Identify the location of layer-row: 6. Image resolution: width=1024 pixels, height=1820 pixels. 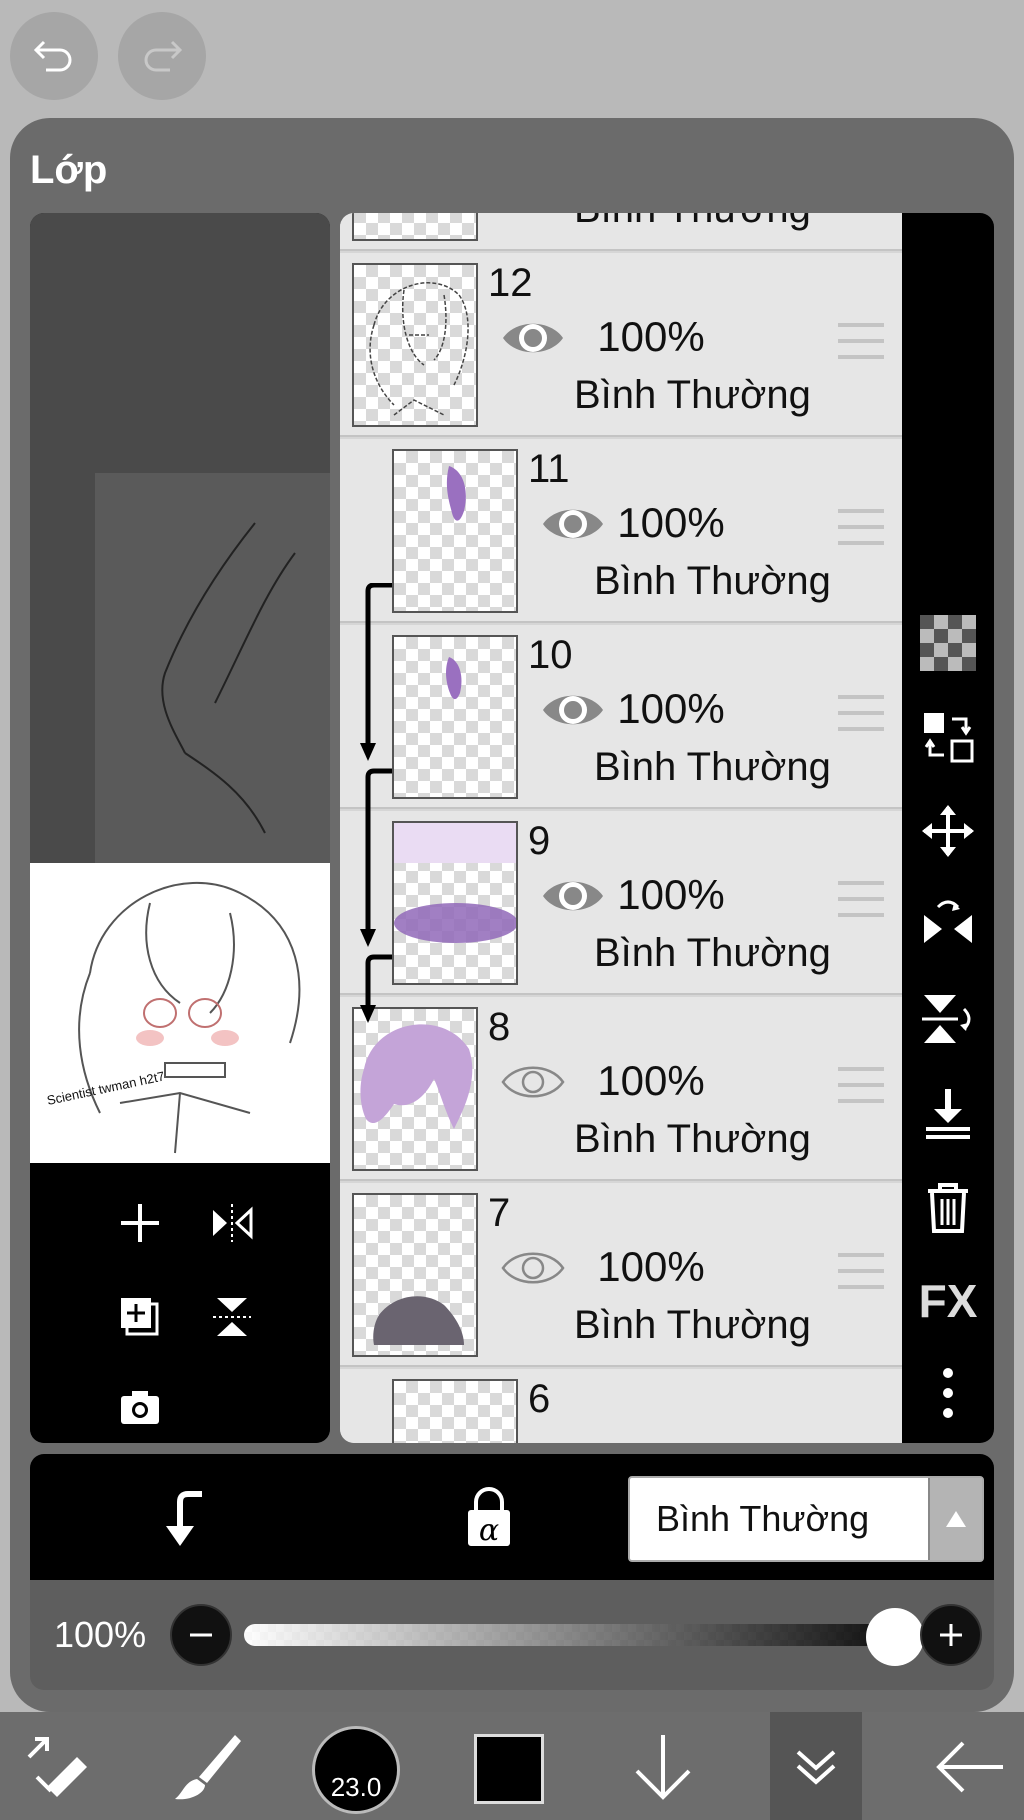
(621, 1406).